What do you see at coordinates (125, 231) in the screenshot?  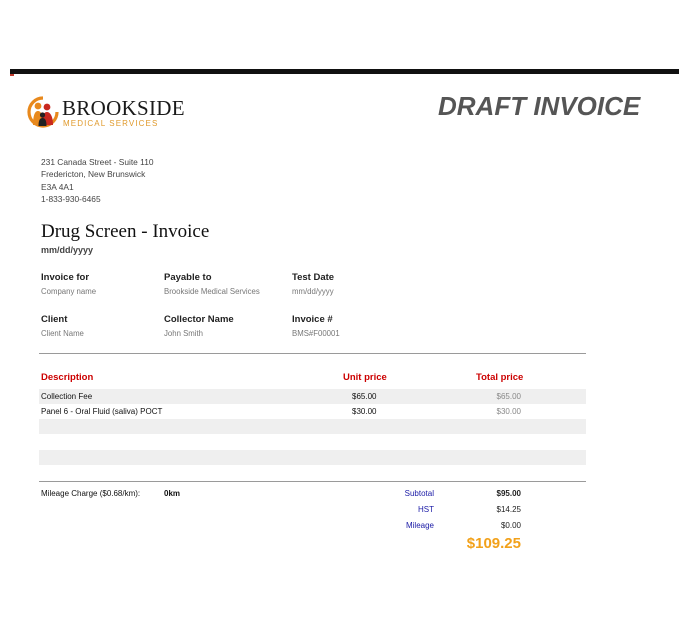 I see `document-title: Drug Screen - Invoice` at bounding box center [125, 231].